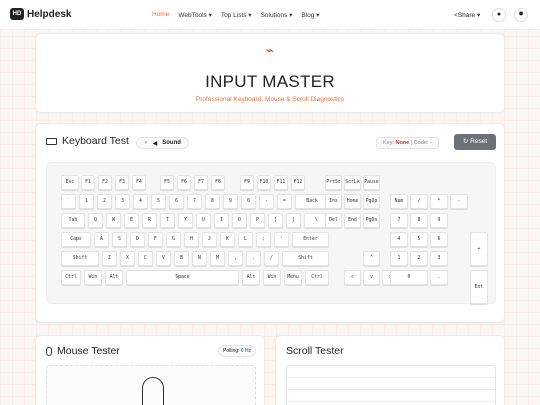 The image size is (540, 405). What do you see at coordinates (419, 258) in the screenshot?
I see `key-87: 2` at bounding box center [419, 258].